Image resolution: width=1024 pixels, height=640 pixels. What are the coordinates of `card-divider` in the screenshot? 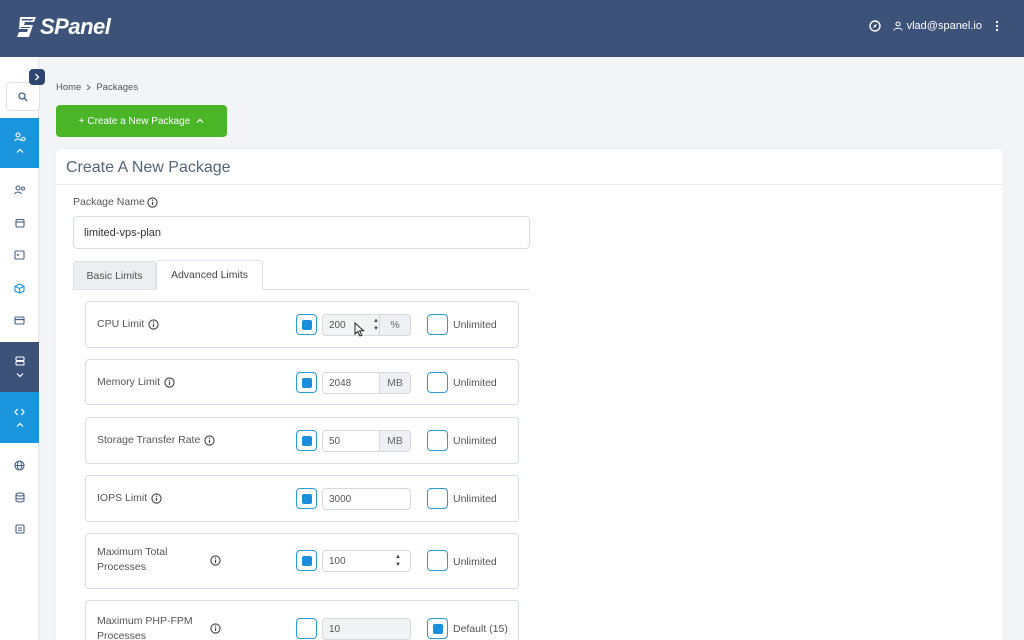 It's located at (529, 184).